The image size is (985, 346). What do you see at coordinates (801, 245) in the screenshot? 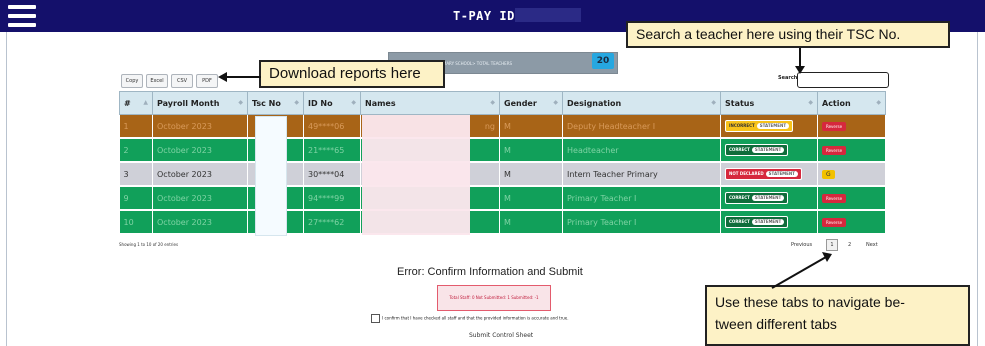
I see `pagination-previous: Previous` at bounding box center [801, 245].